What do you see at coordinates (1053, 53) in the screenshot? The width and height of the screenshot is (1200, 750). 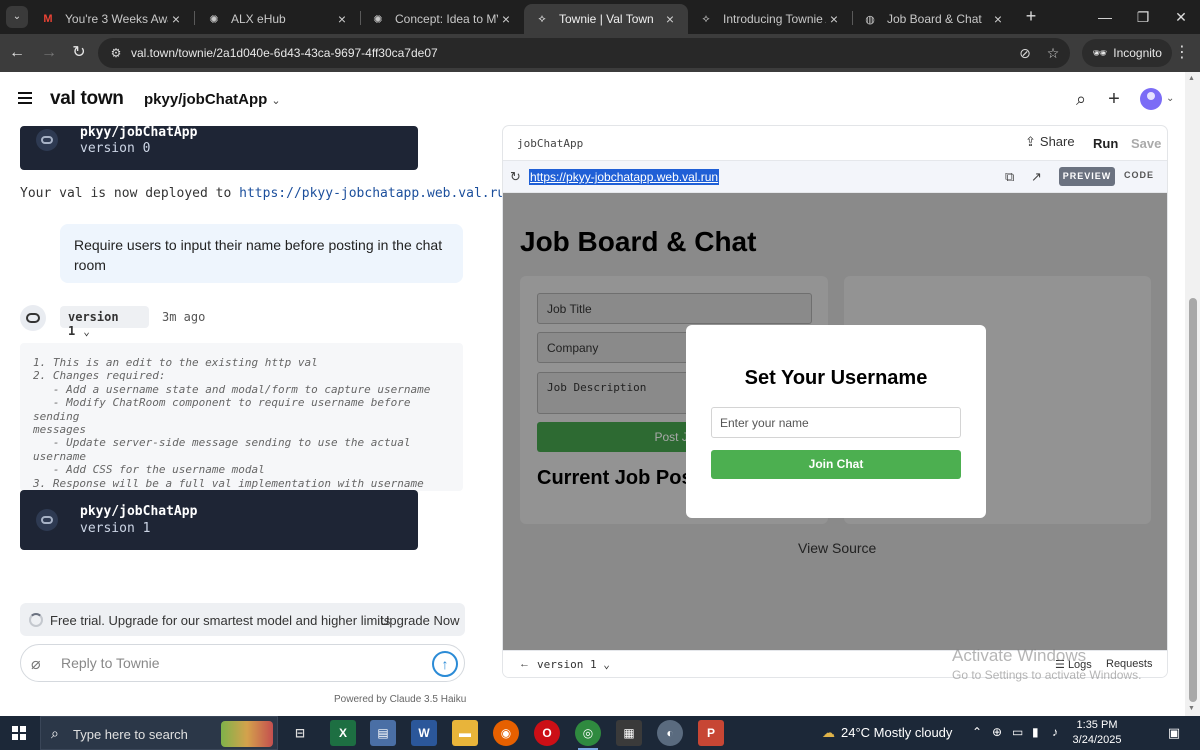 I see `bookmark-star-icon: ☆` at bounding box center [1053, 53].